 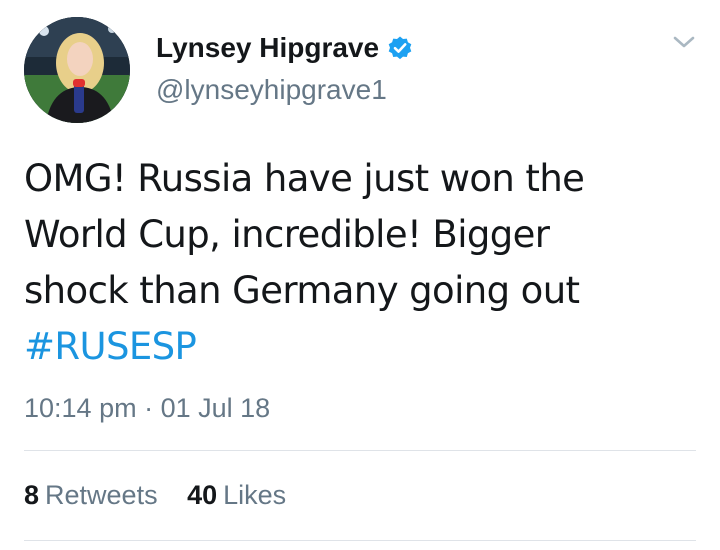 I want to click on retweets-label: Retweets, so click(x=101, y=495).